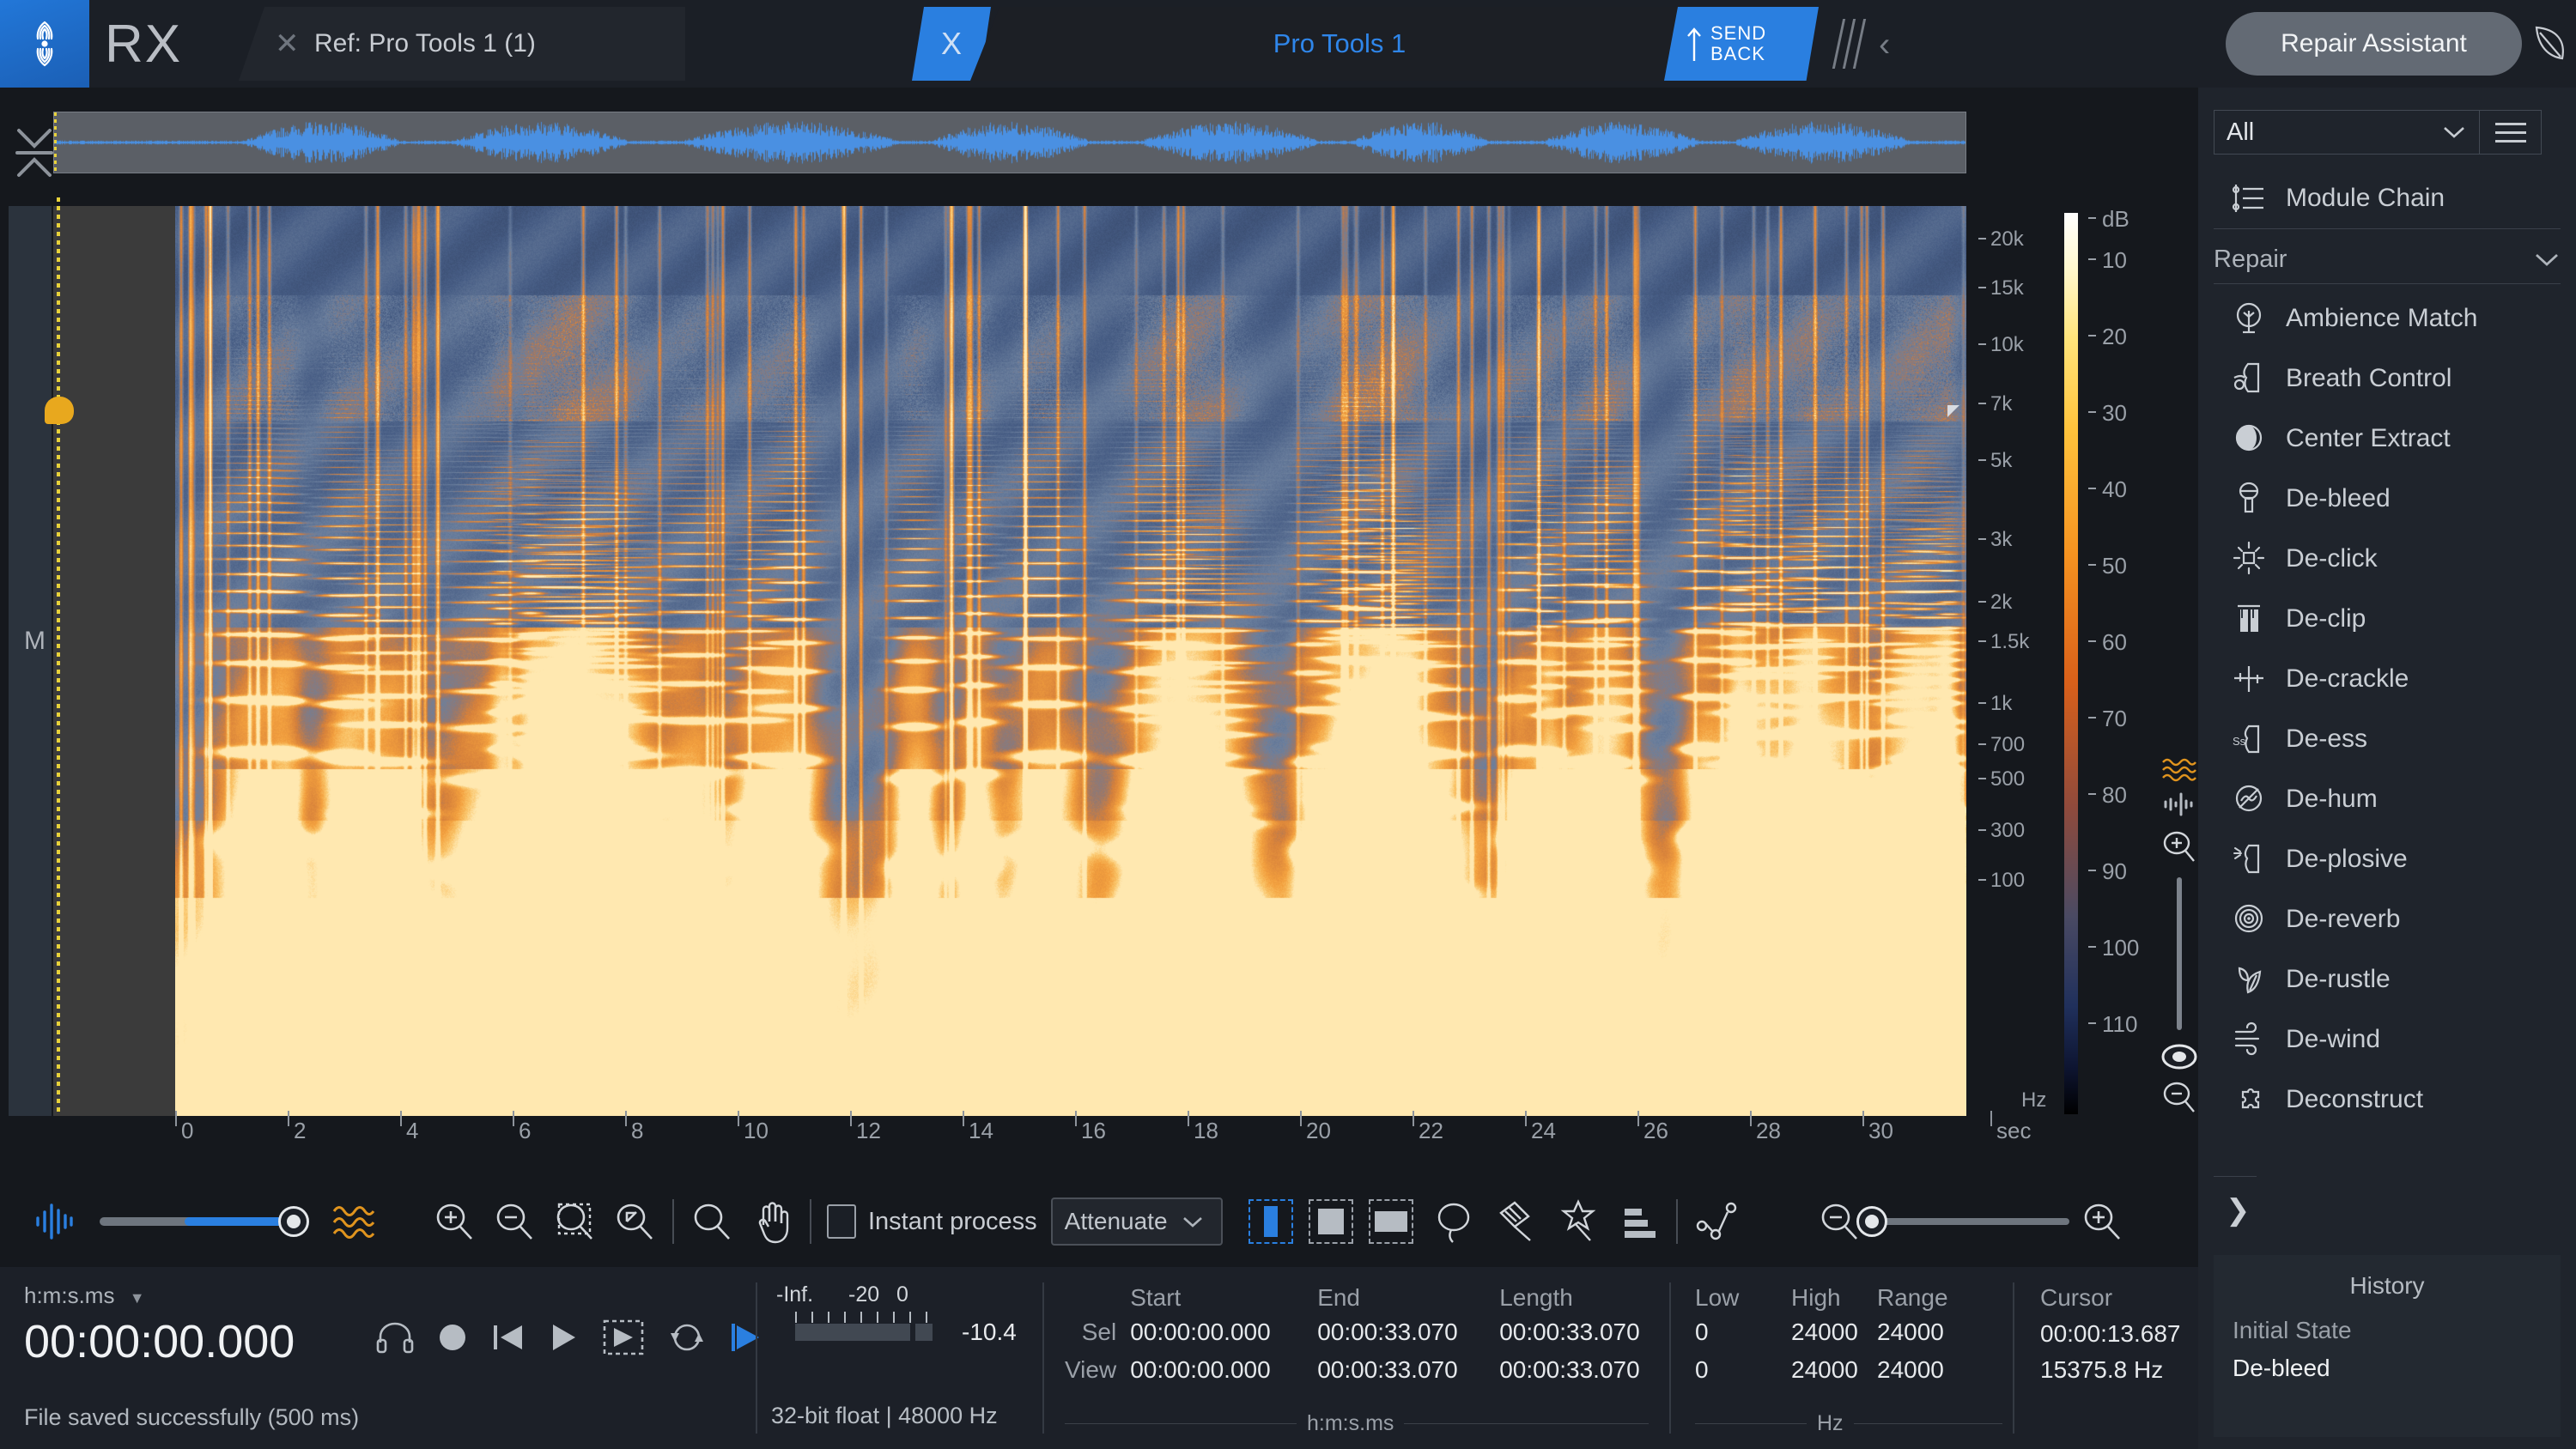 This screenshot has height=1449, width=2576. I want to click on spectrogram-view-icon, so click(2179, 769).